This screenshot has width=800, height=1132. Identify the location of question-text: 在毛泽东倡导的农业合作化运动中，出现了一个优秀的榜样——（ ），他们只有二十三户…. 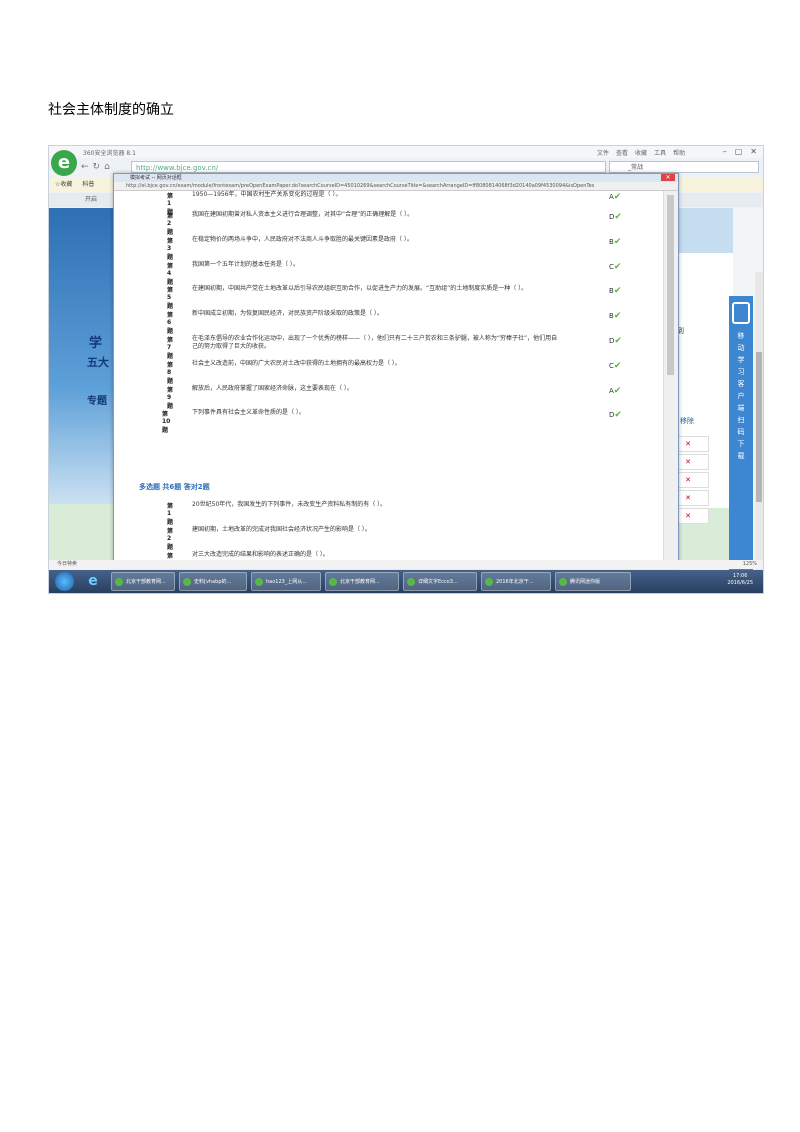
(375, 342).